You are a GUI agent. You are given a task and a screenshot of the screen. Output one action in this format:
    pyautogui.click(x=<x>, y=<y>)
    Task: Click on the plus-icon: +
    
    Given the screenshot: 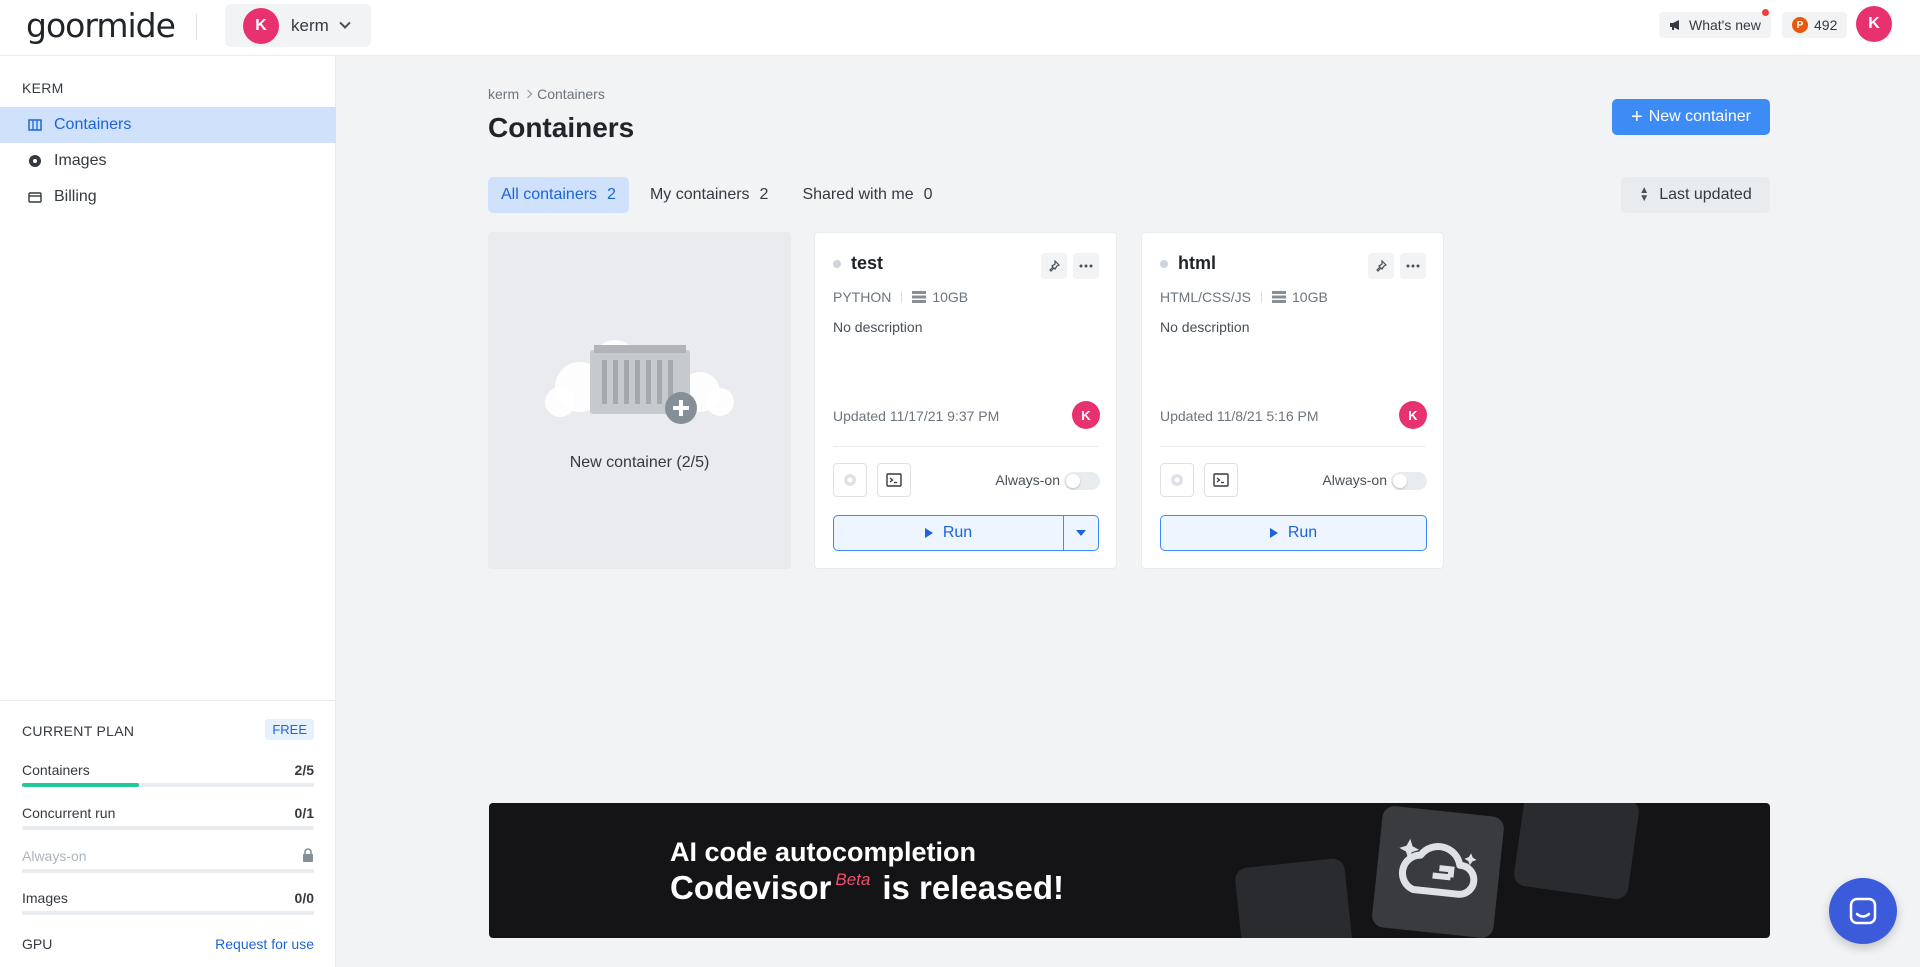 What is the action you would take?
    pyautogui.click(x=1637, y=117)
    